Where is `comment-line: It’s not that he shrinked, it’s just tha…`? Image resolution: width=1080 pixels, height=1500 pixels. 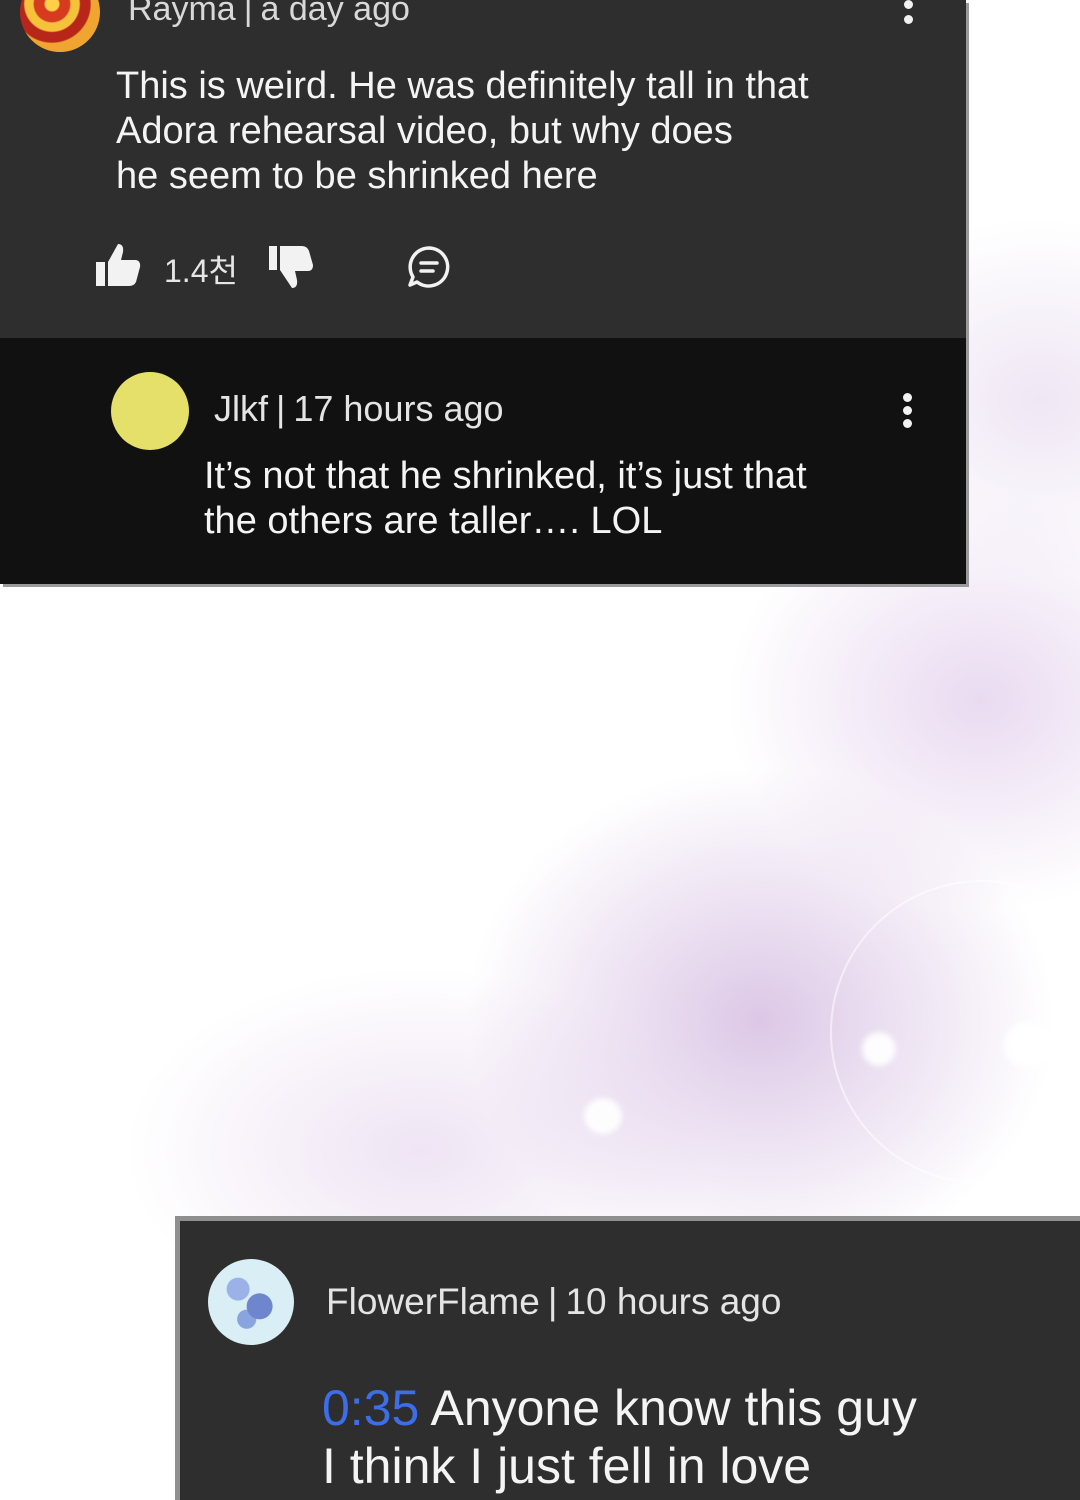
comment-line: It’s not that he shrinked, it’s just tha… is located at coordinates (505, 476).